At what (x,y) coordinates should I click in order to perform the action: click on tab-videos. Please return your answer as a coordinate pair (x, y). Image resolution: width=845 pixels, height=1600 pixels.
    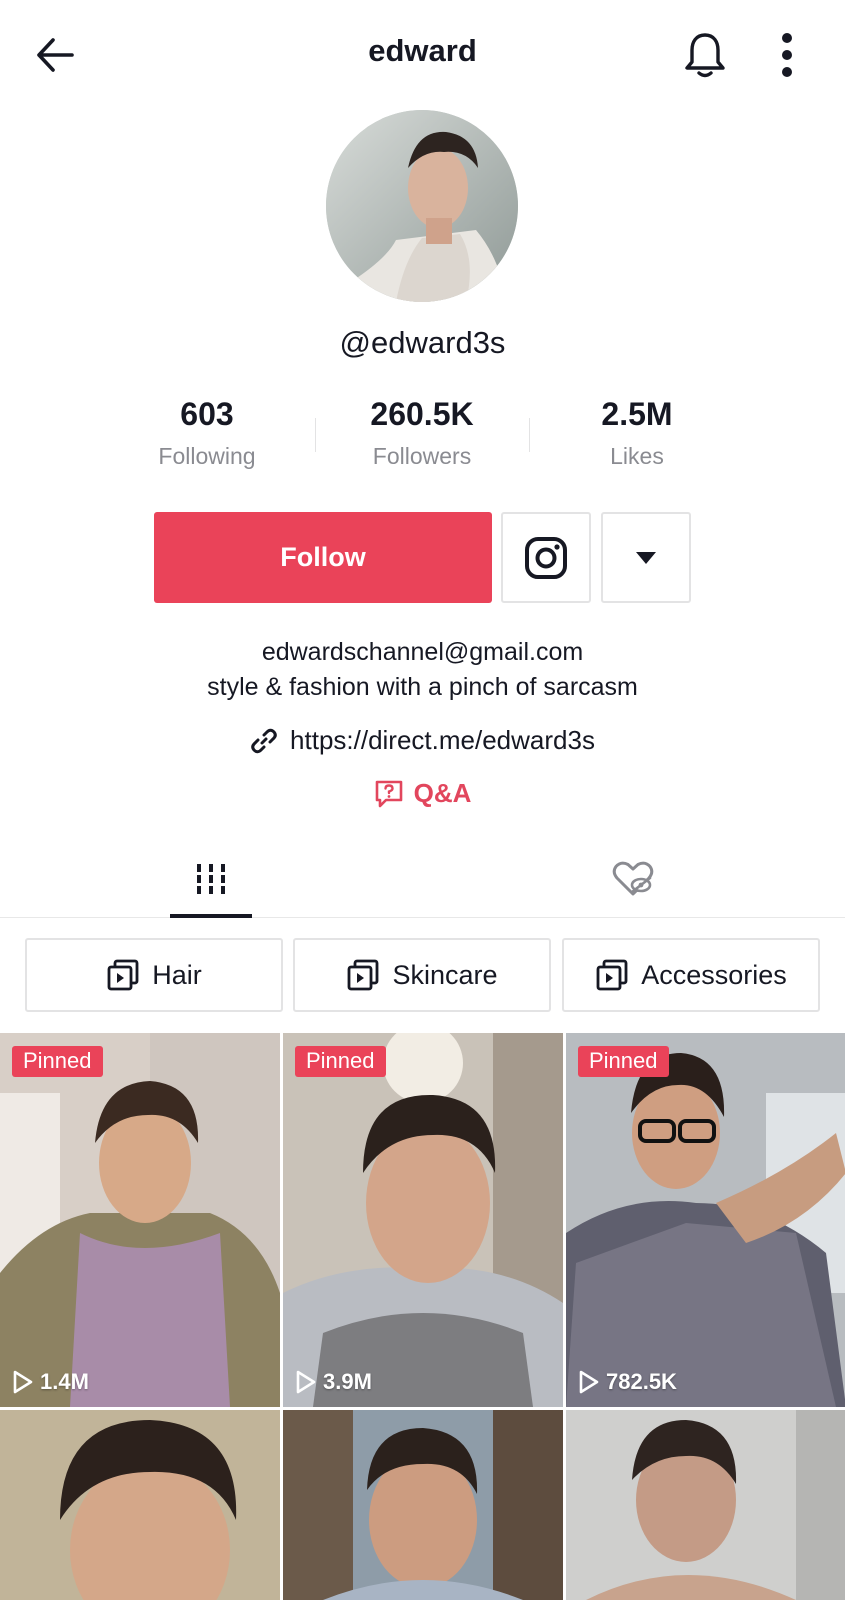
    Looking at the image, I should click on (211, 879).